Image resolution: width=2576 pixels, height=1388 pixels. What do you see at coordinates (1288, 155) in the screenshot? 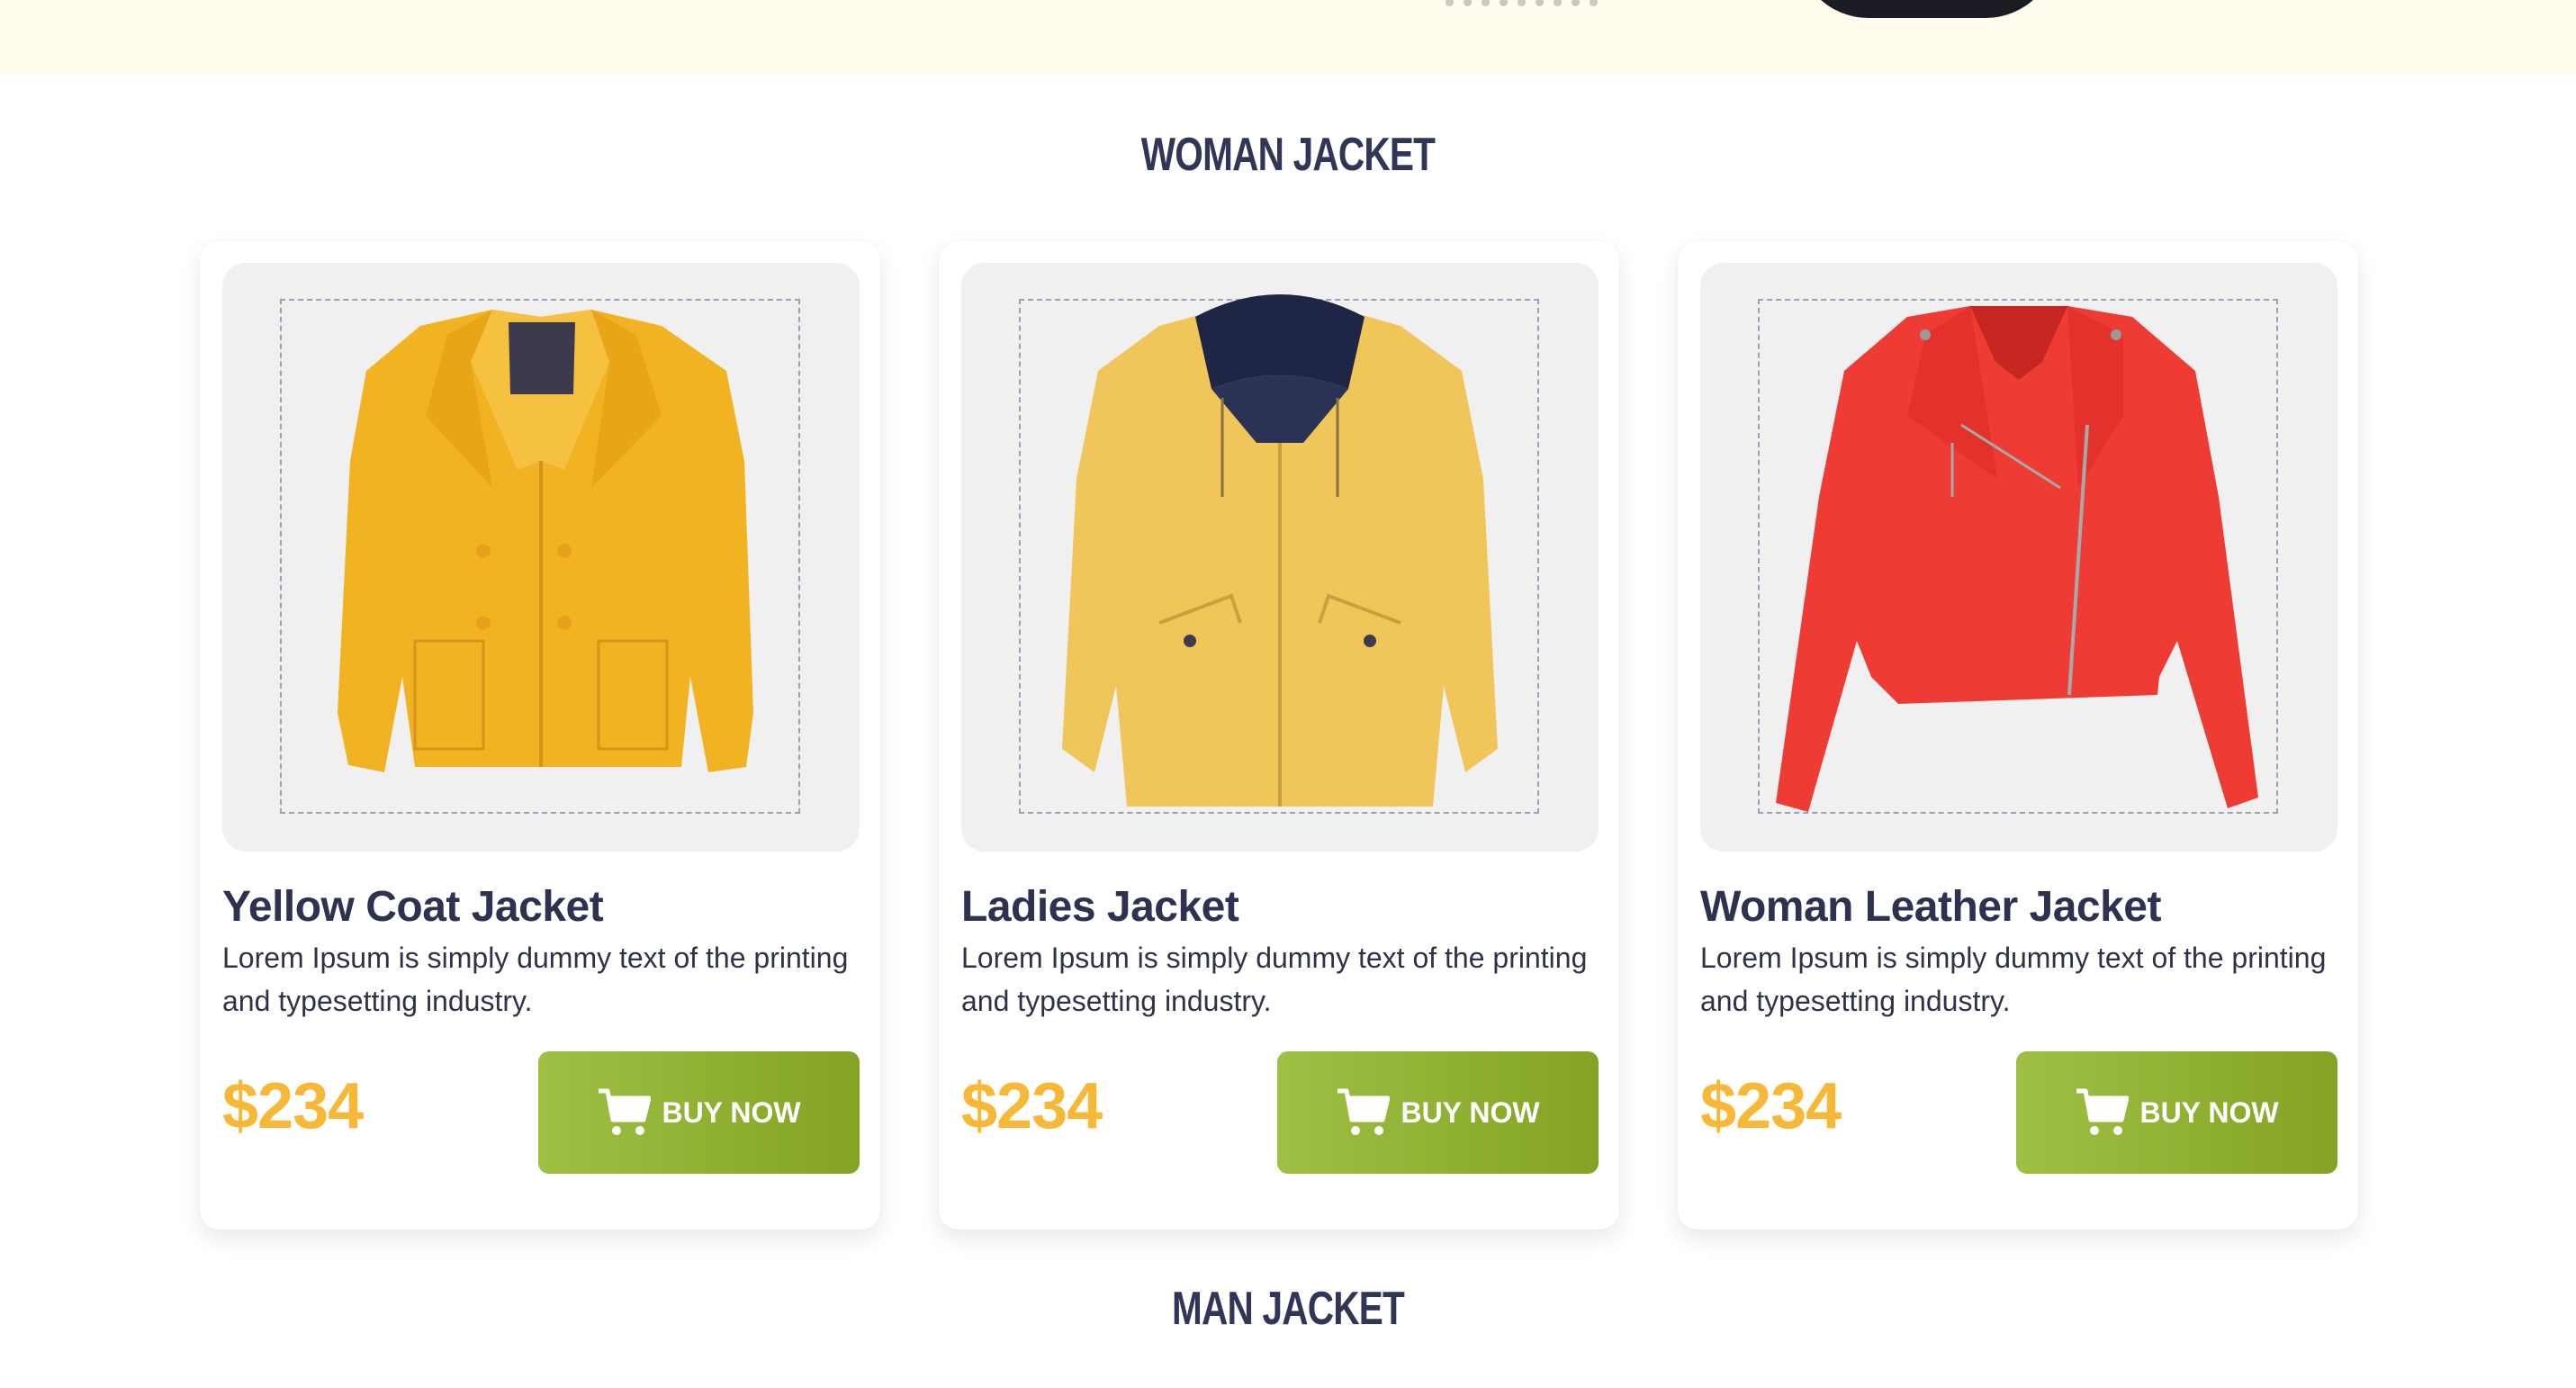
I see `woman-jacket-heading: WOMAN JACKET` at bounding box center [1288, 155].